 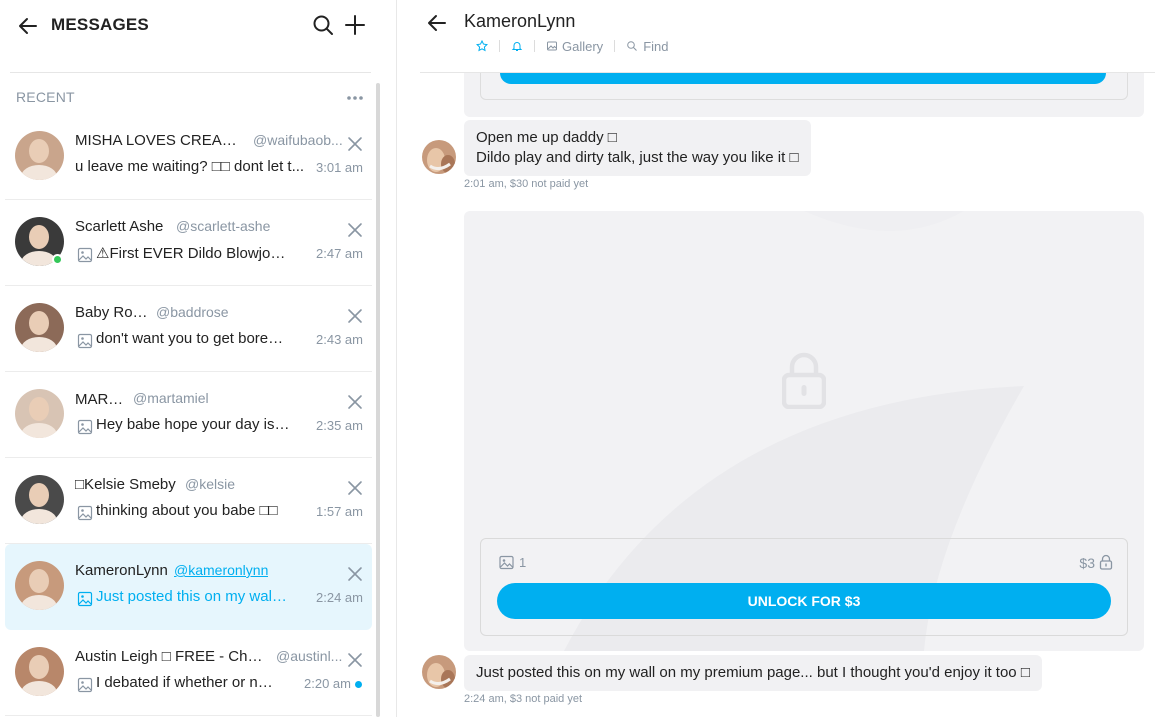 I want to click on conversation-toolbar: Gallery Find, so click(x=572, y=46).